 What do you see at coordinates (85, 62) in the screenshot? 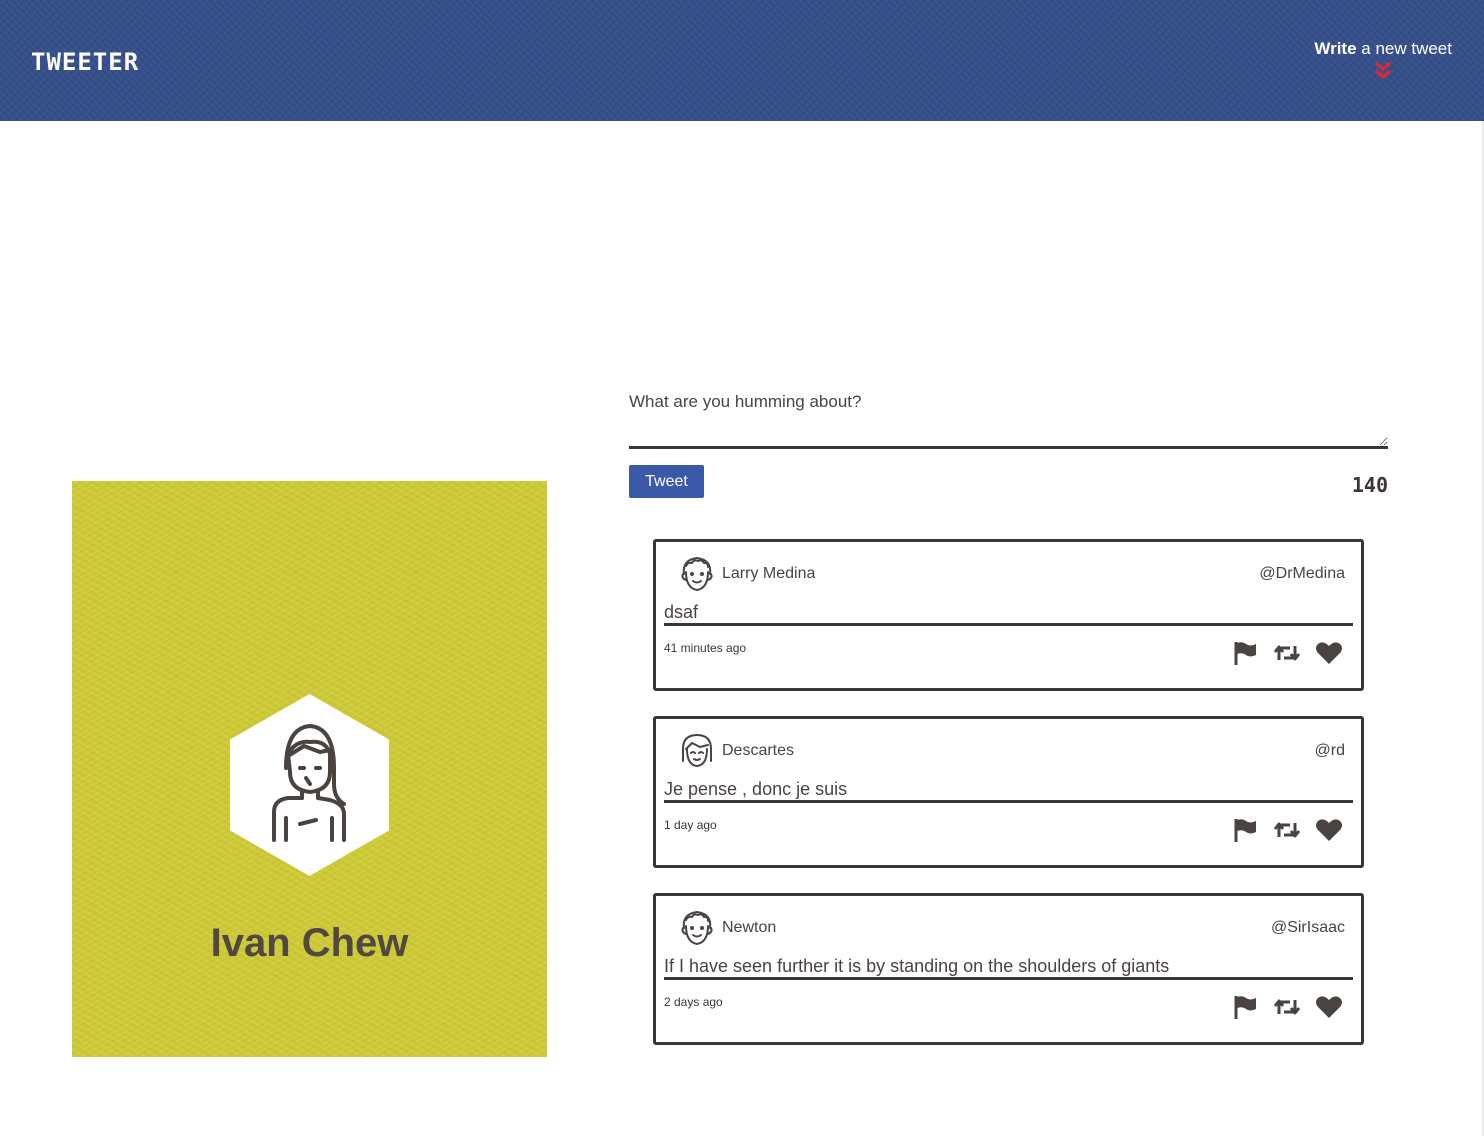
I see `app-logo: TWEETER` at bounding box center [85, 62].